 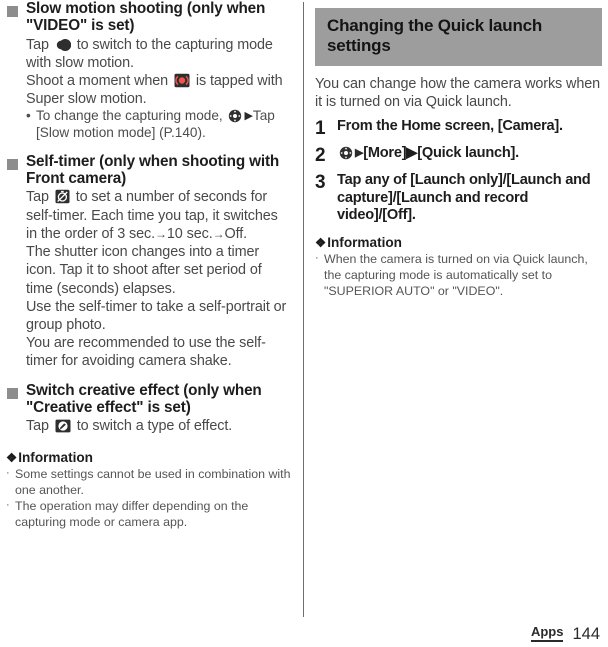 I want to click on page-footer: Apps 144, so click(x=565, y=633).